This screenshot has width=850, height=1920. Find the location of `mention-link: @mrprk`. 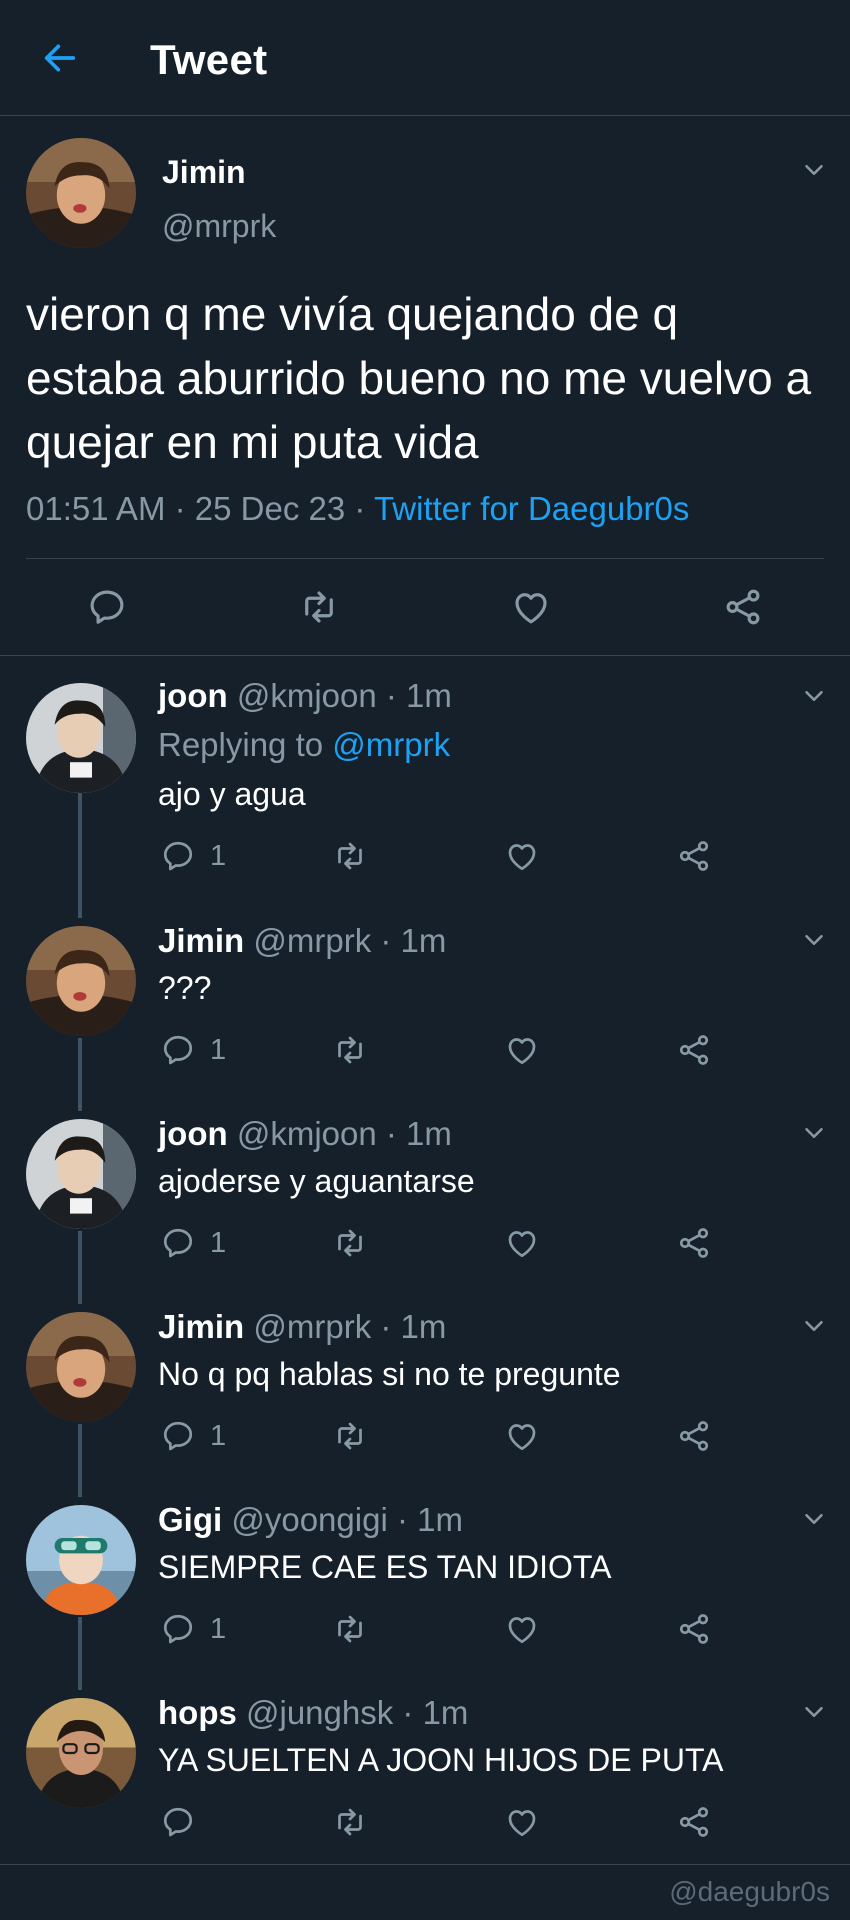

mention-link: @mrprk is located at coordinates (391, 744).